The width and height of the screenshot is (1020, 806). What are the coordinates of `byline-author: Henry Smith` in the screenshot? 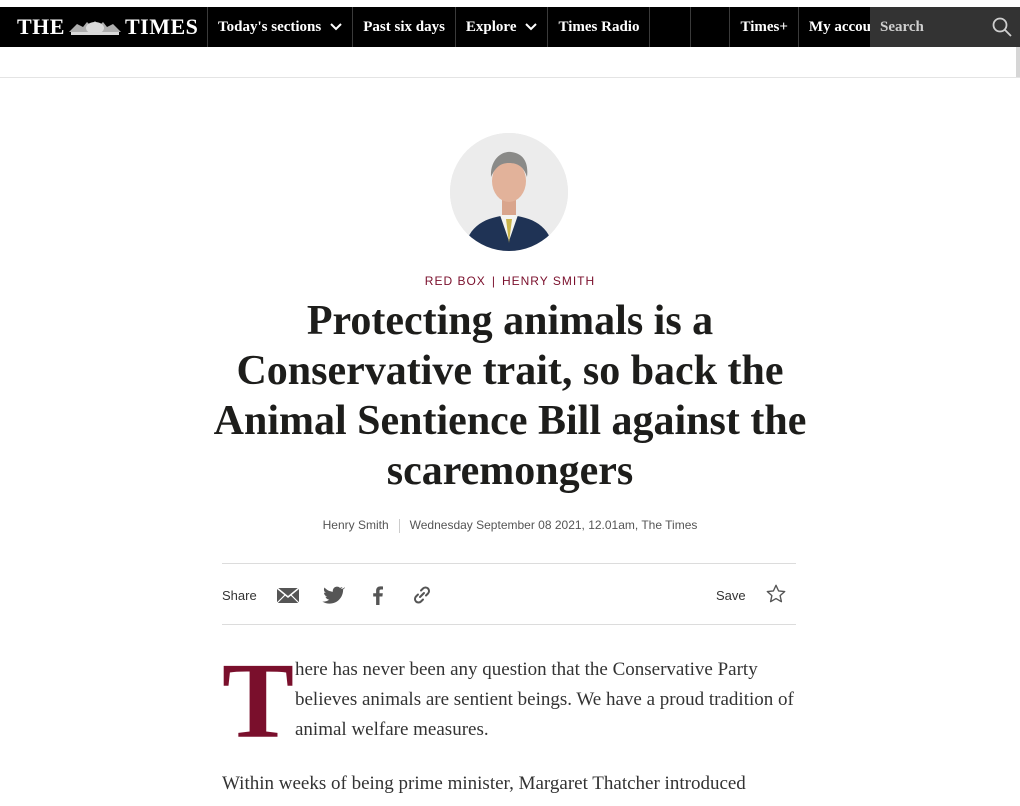 It's located at (356, 525).